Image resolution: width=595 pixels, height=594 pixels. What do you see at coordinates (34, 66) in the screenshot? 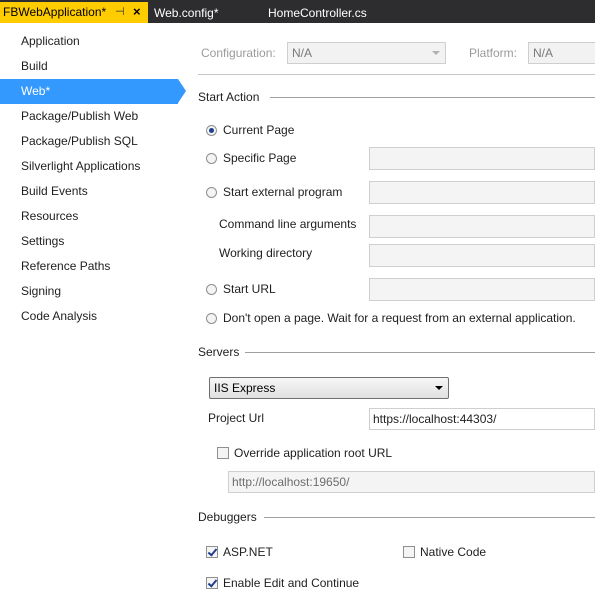
I see `sidebar-item-label: Build` at bounding box center [34, 66].